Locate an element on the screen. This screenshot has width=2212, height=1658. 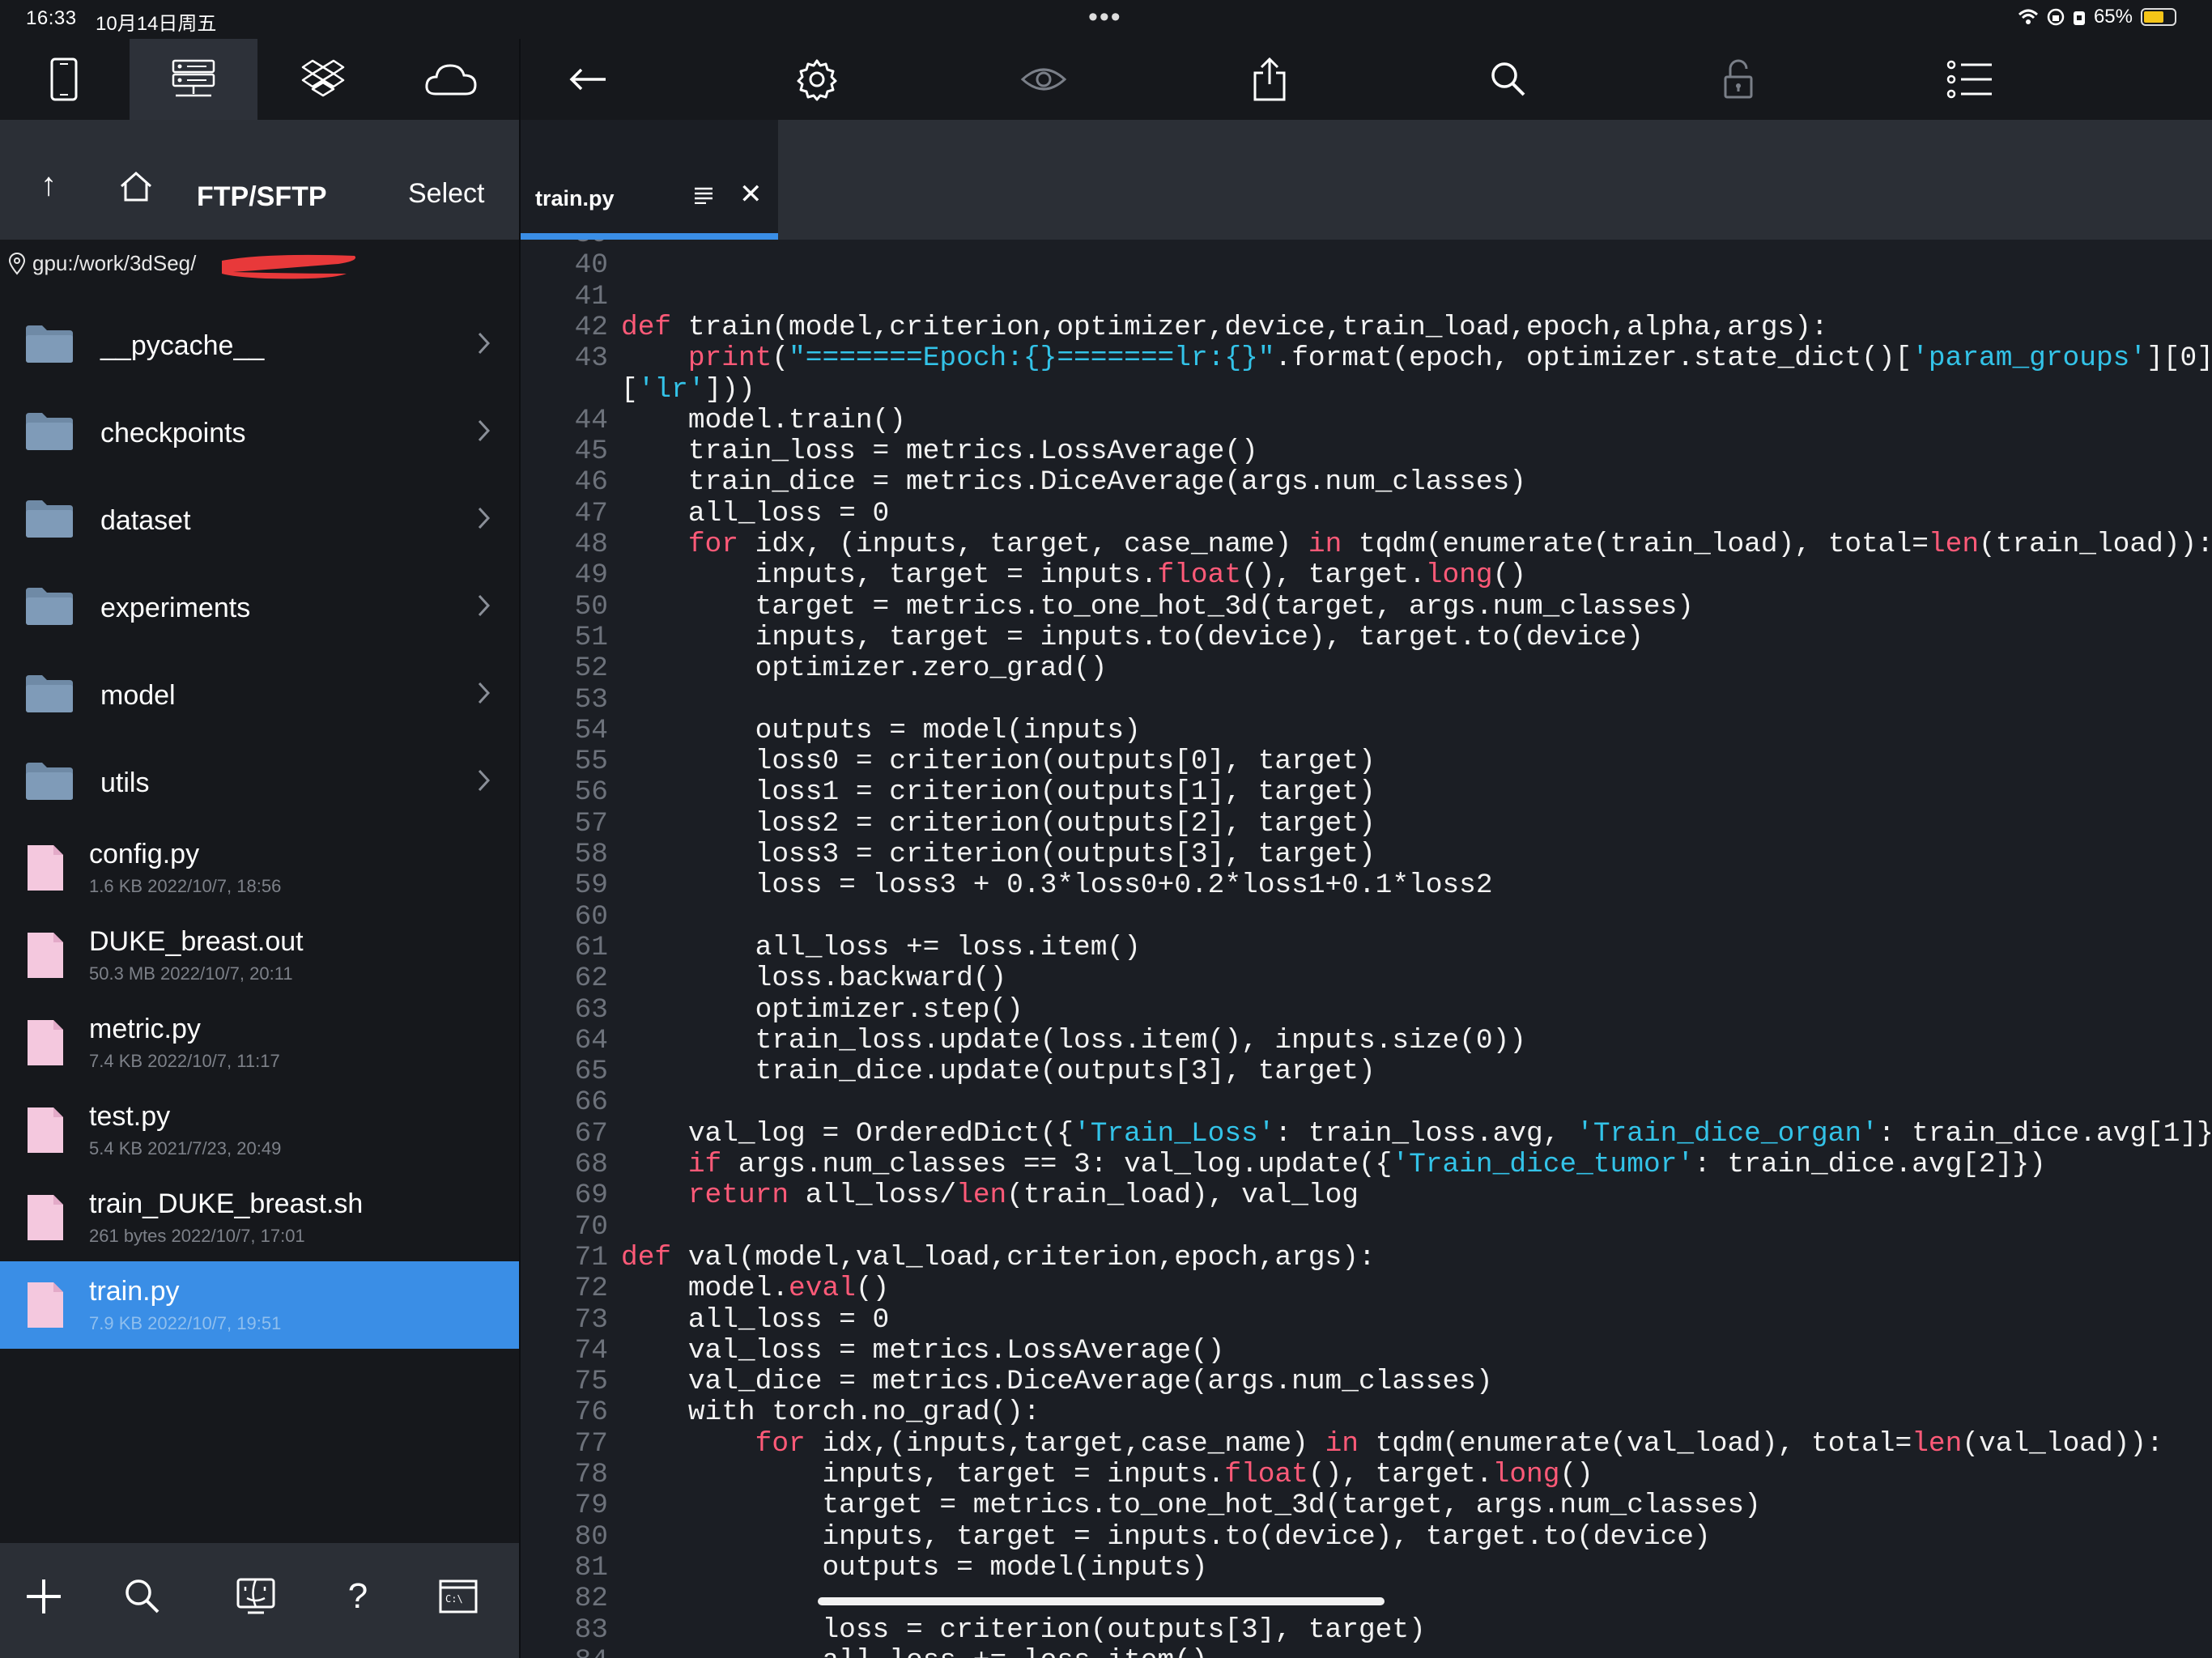
code-line: ['lr'])) is located at coordinates (688, 390).